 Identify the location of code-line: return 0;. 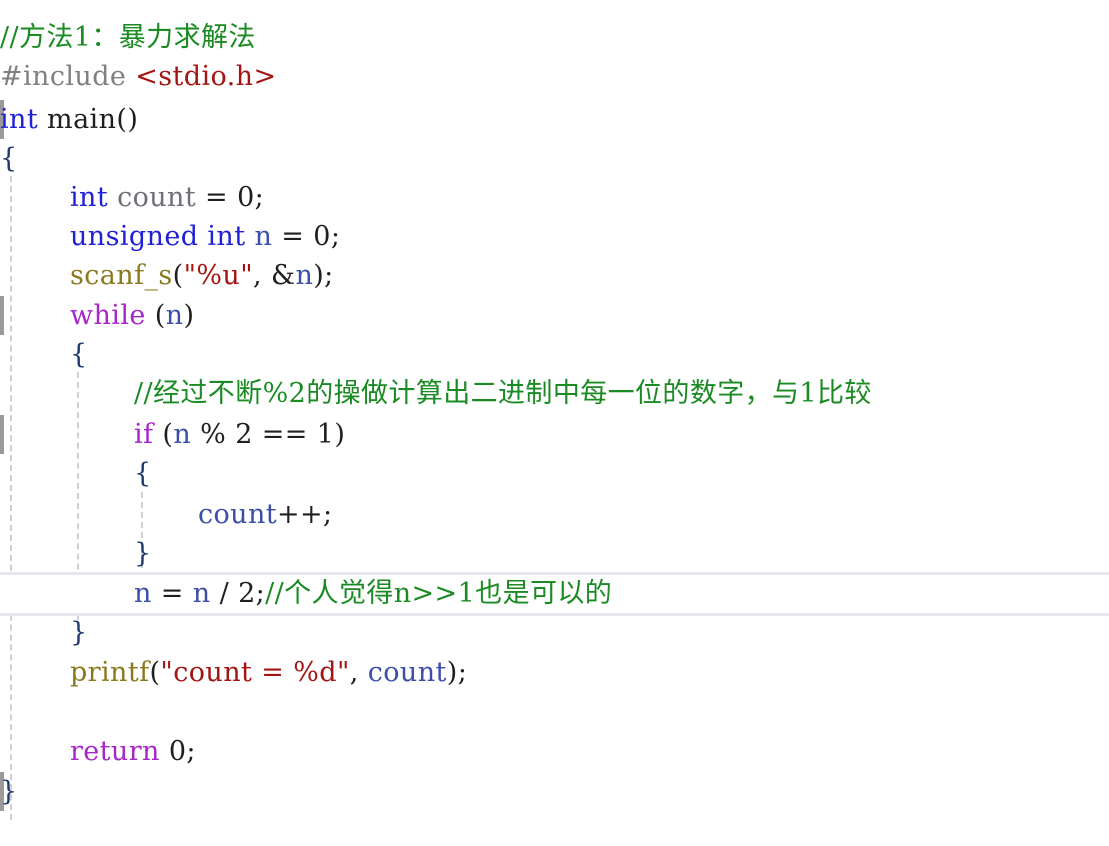
(98, 751).